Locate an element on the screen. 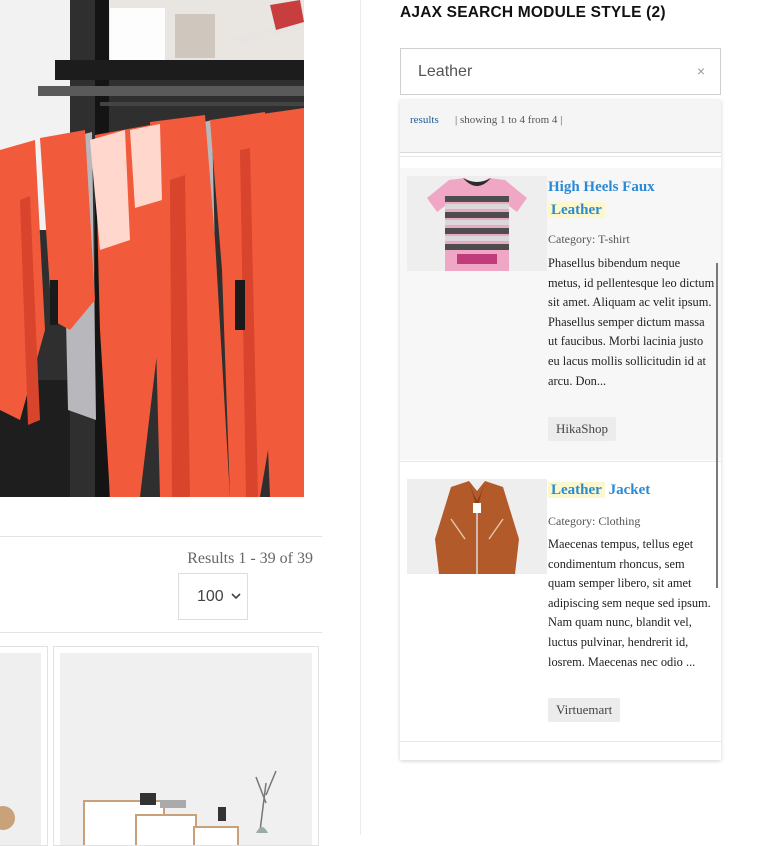 This screenshot has width=780, height=846. results-tab: results is located at coordinates (424, 120).